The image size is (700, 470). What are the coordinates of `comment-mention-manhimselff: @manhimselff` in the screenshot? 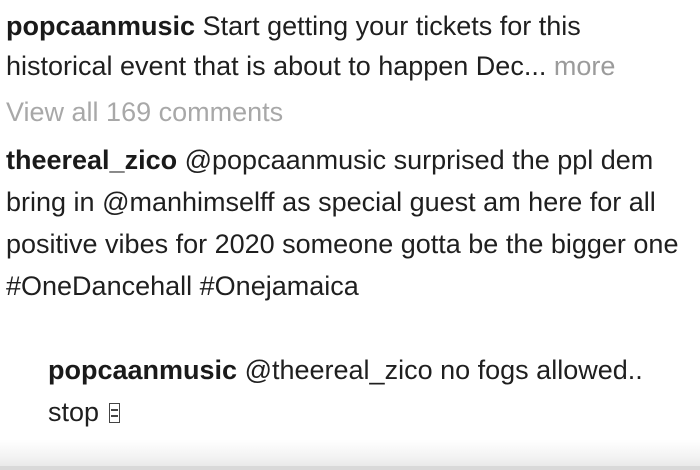 It's located at (188, 202).